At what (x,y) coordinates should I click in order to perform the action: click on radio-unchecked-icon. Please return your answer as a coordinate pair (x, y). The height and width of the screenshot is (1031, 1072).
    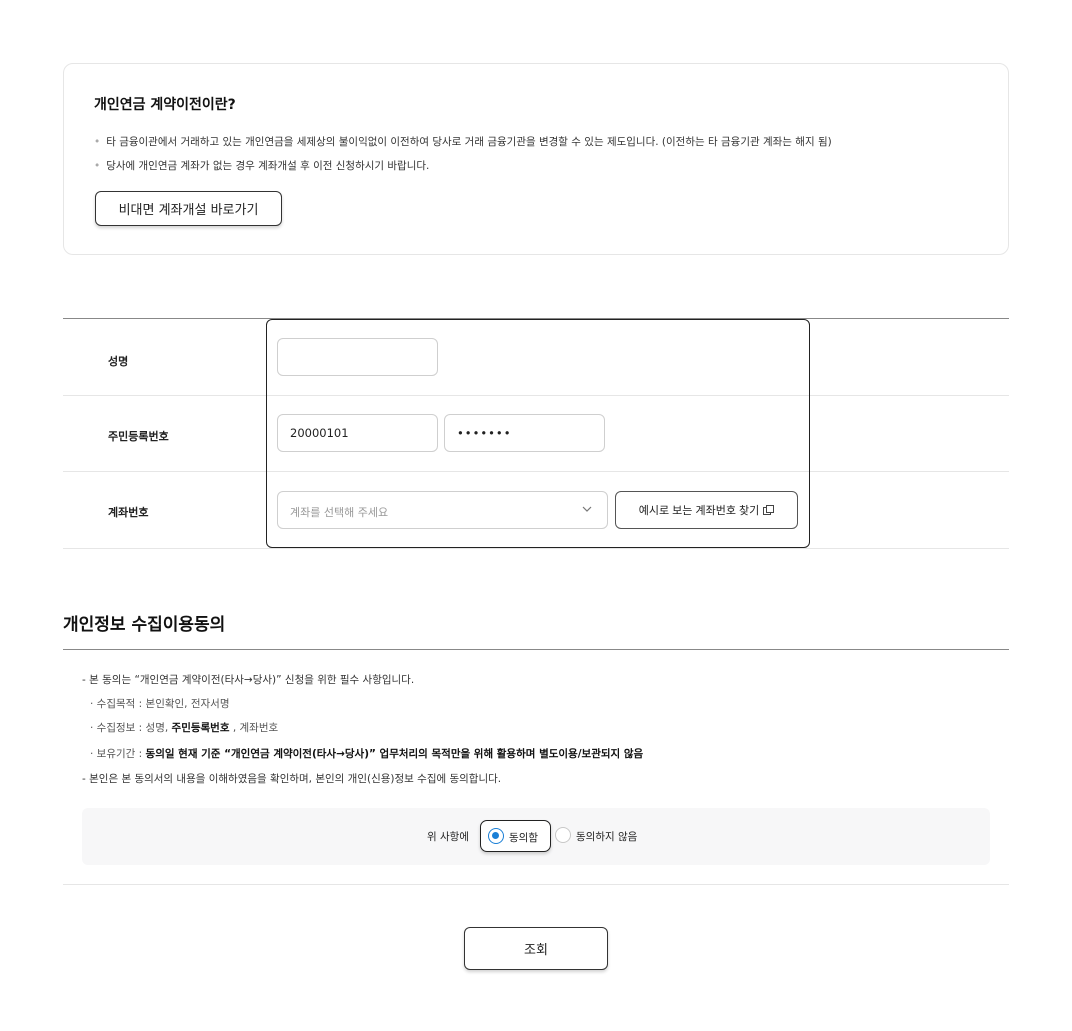
    Looking at the image, I should click on (563, 835).